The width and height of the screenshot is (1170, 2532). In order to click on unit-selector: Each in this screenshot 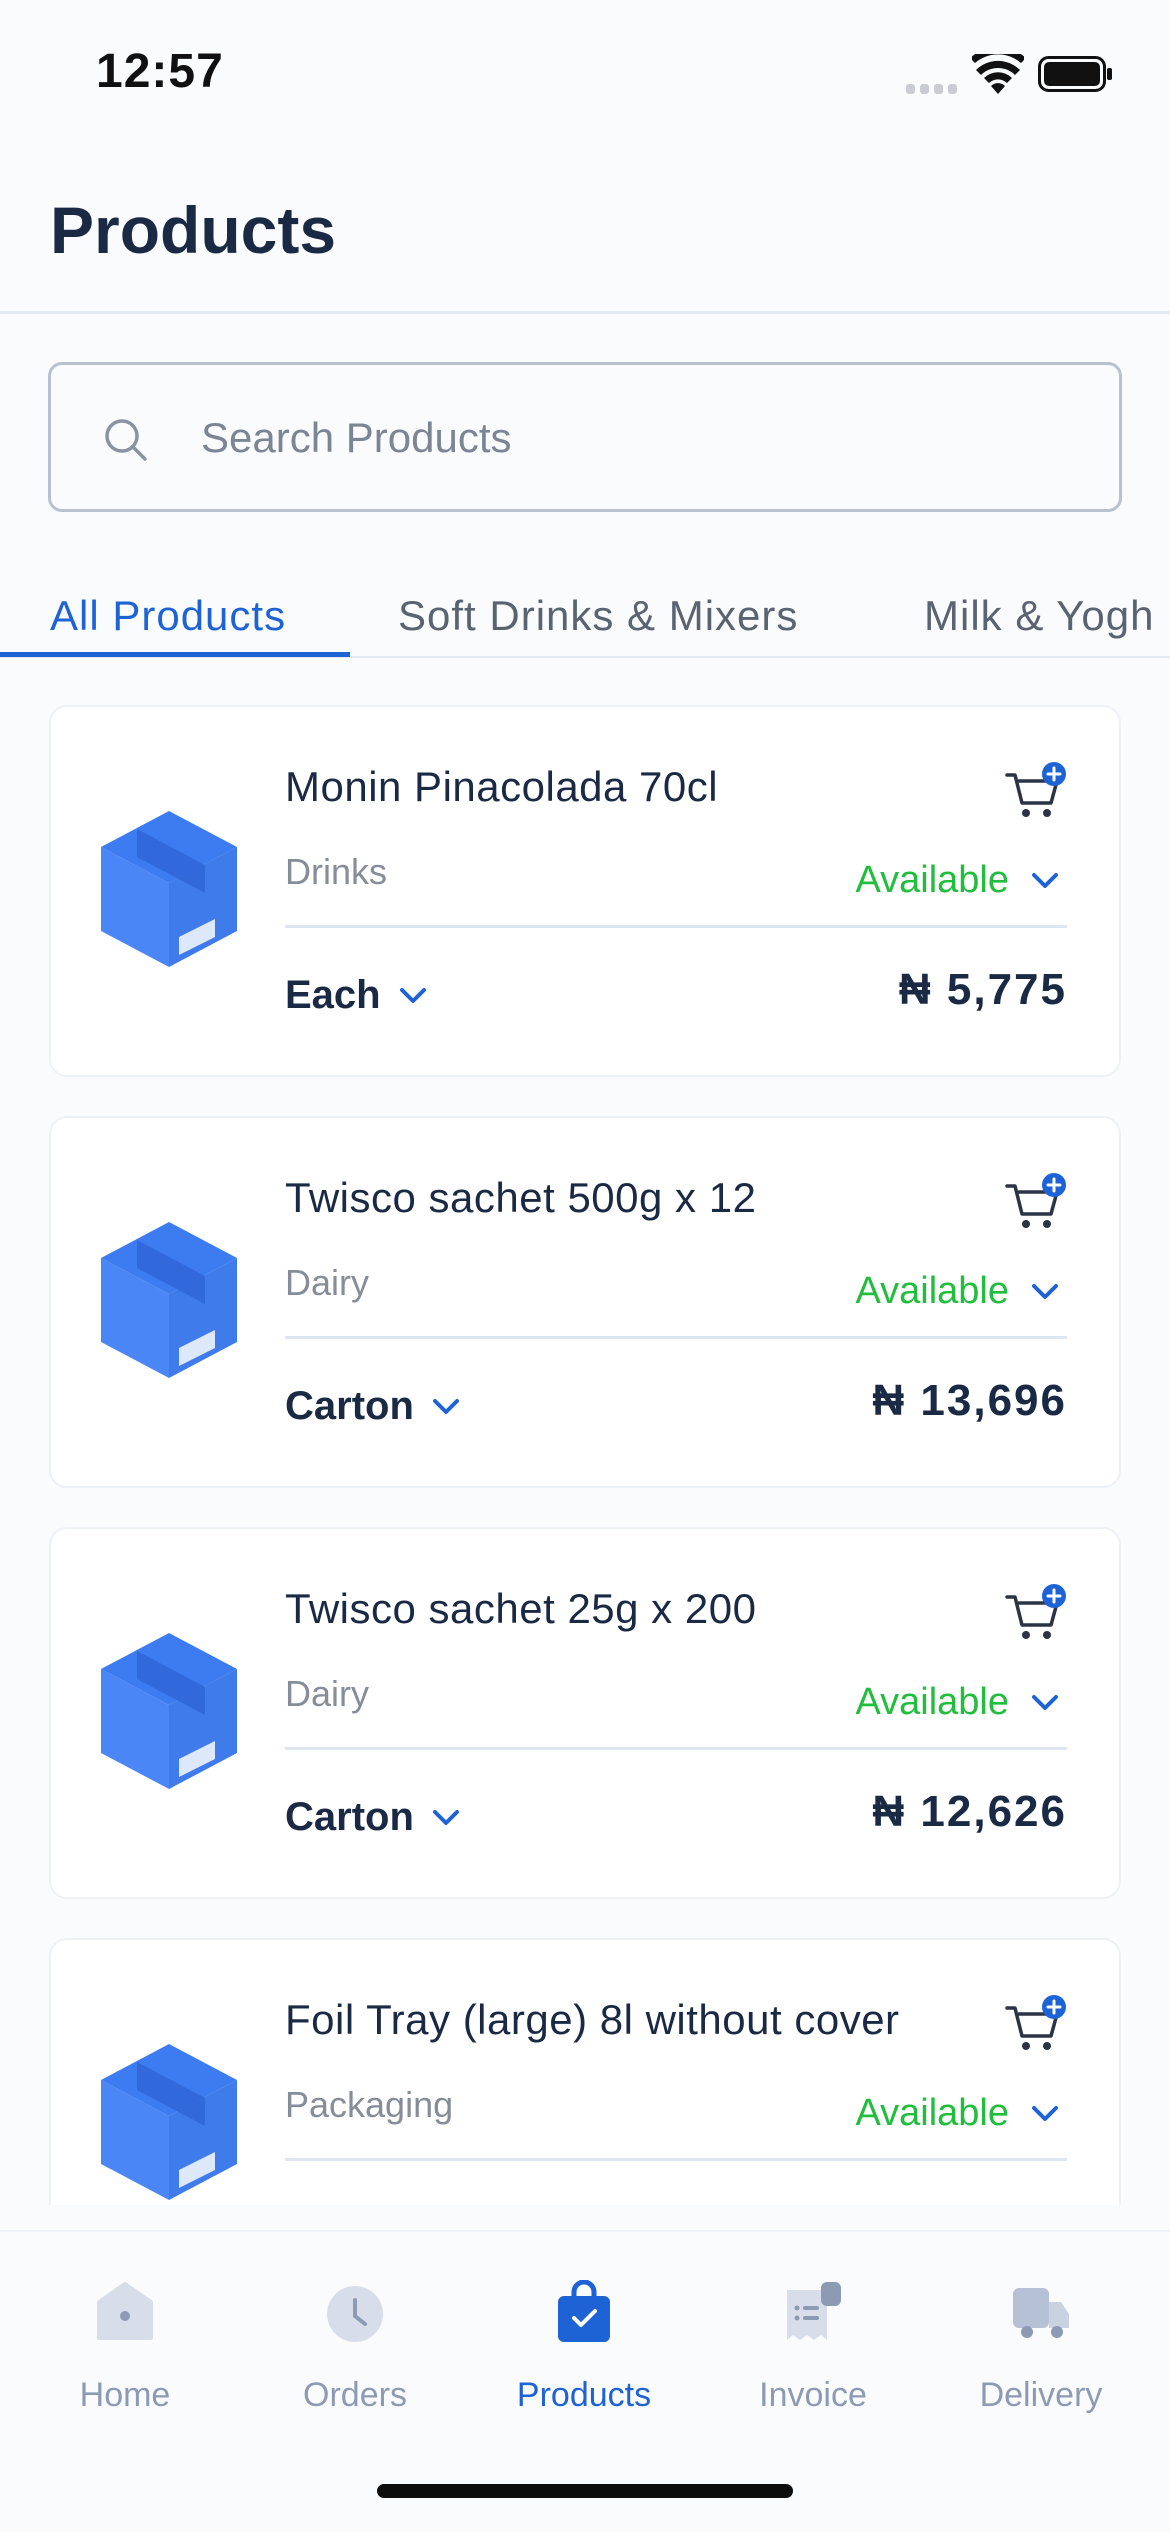, I will do `click(356, 995)`.